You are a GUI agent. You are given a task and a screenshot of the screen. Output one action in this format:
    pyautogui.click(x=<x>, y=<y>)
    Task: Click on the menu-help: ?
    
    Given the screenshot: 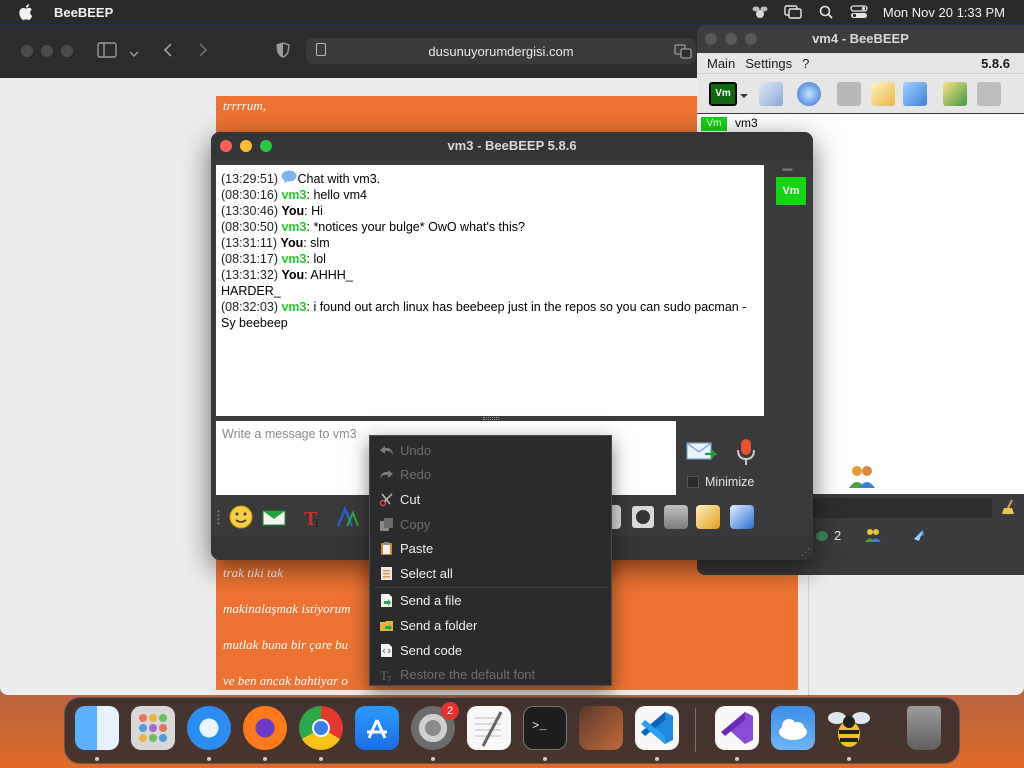 What is the action you would take?
    pyautogui.click(x=805, y=63)
    